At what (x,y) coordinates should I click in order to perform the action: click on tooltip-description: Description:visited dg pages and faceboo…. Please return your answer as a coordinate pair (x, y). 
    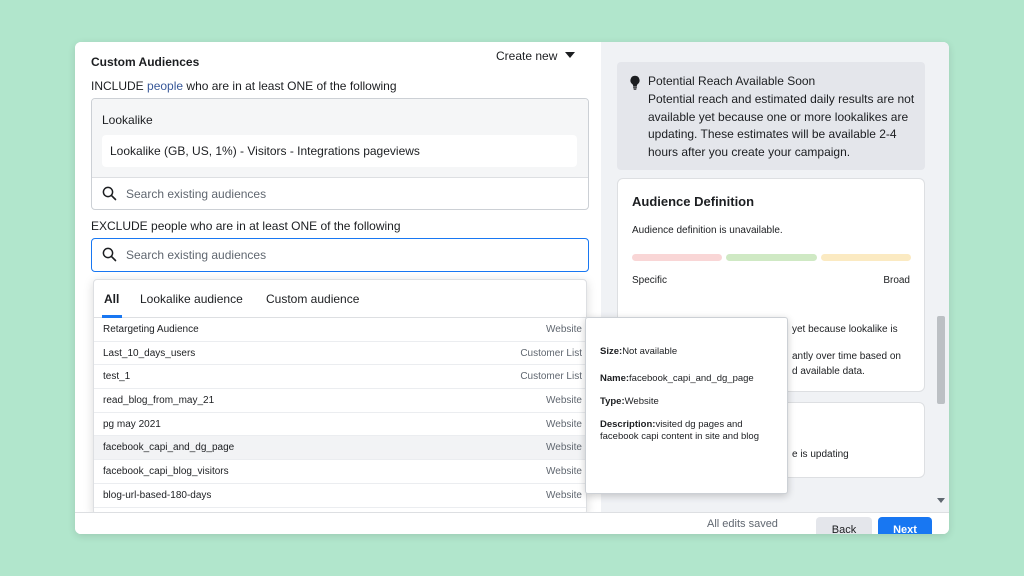
    Looking at the image, I should click on (688, 431).